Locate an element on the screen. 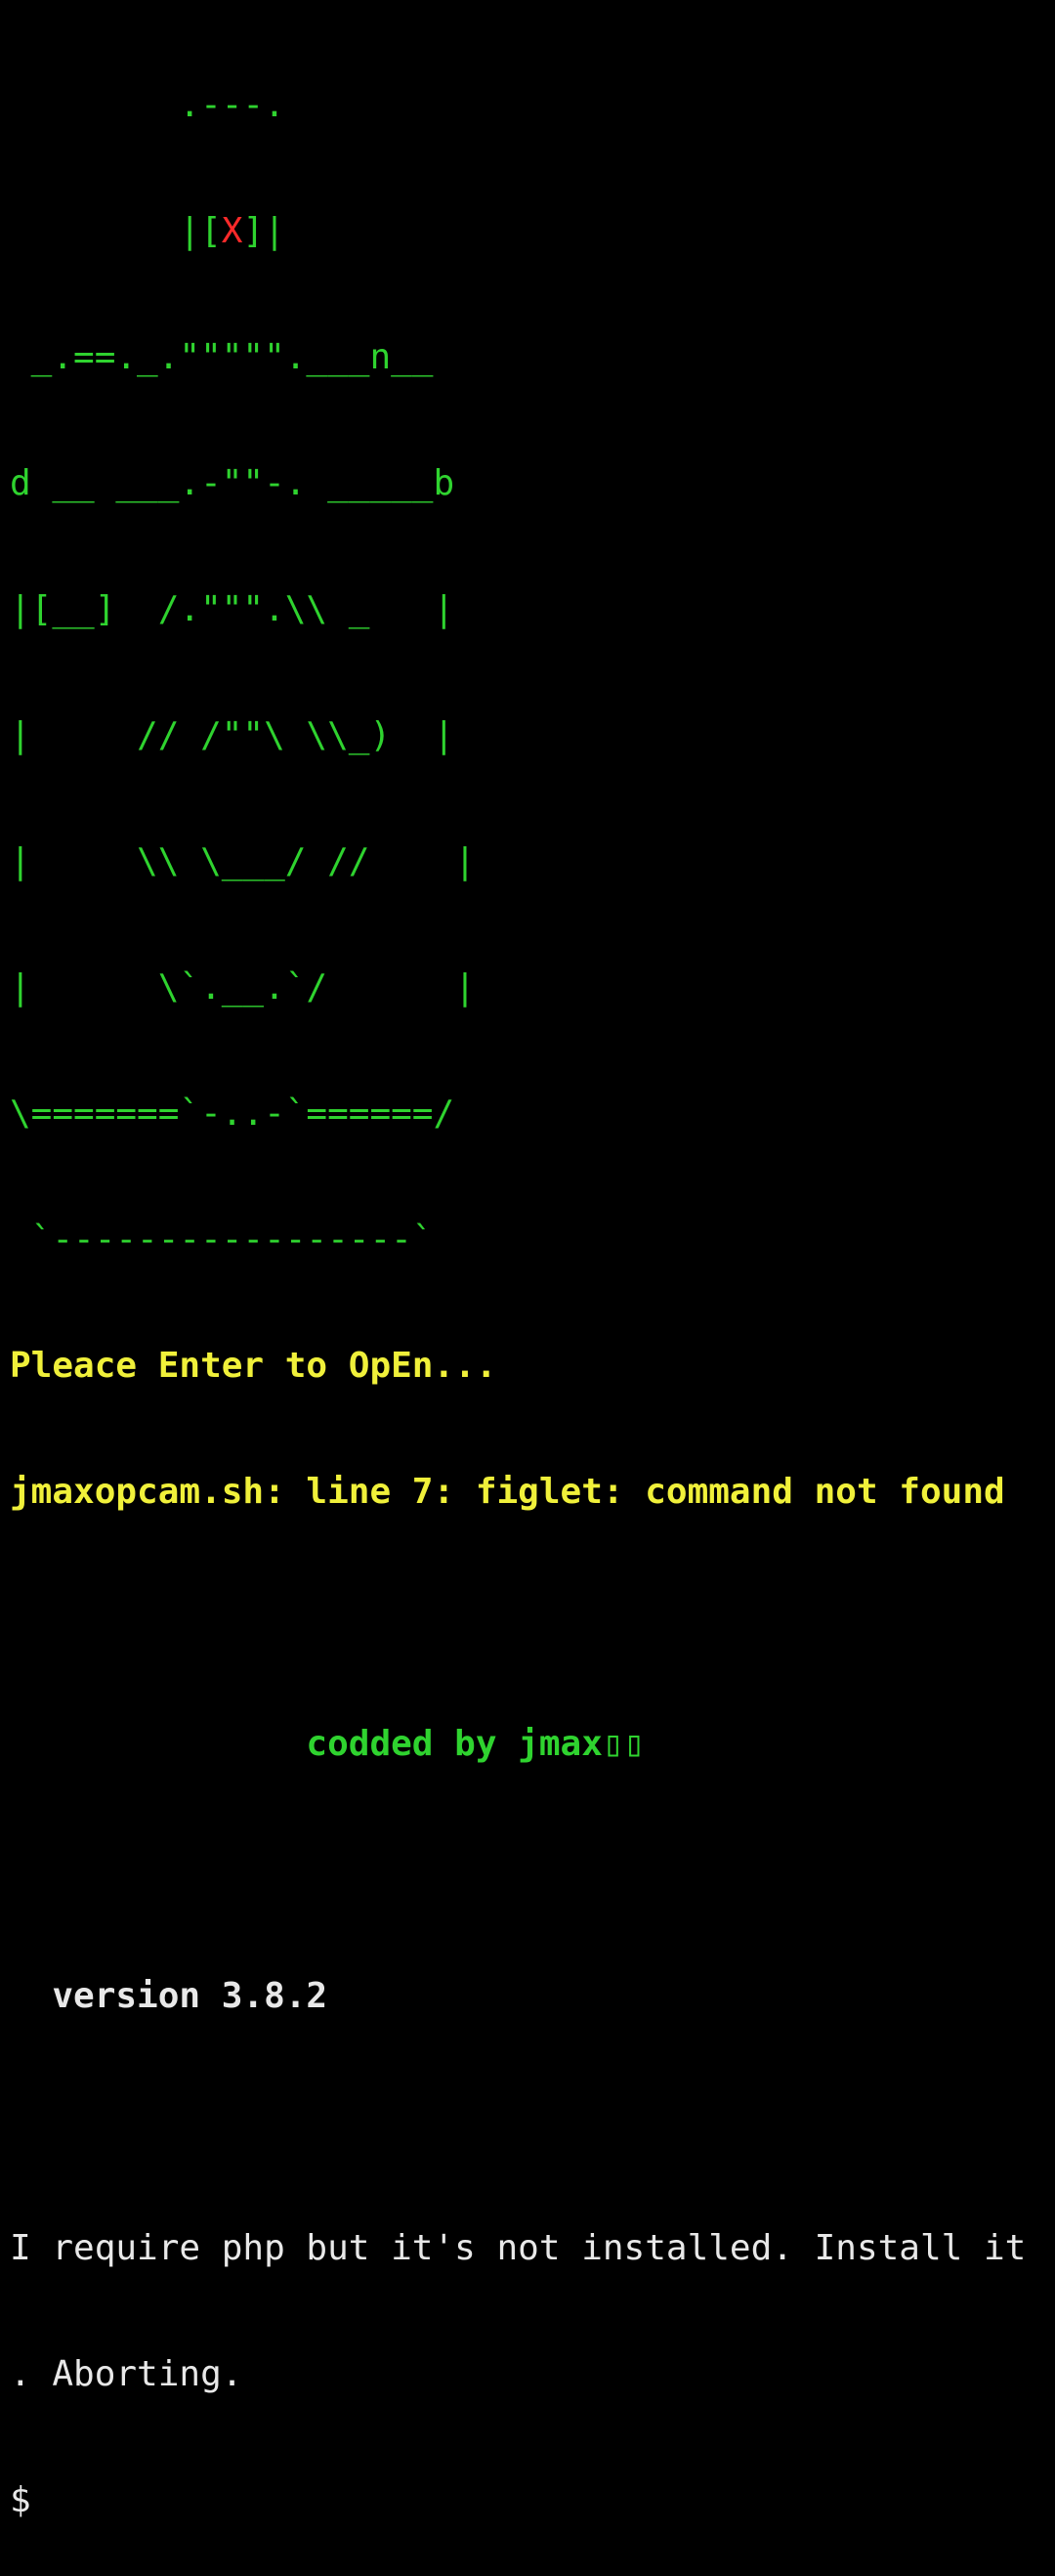 Image resolution: width=1055 pixels, height=2576 pixels. ascii-art-x-mark: X is located at coordinates (232, 231).